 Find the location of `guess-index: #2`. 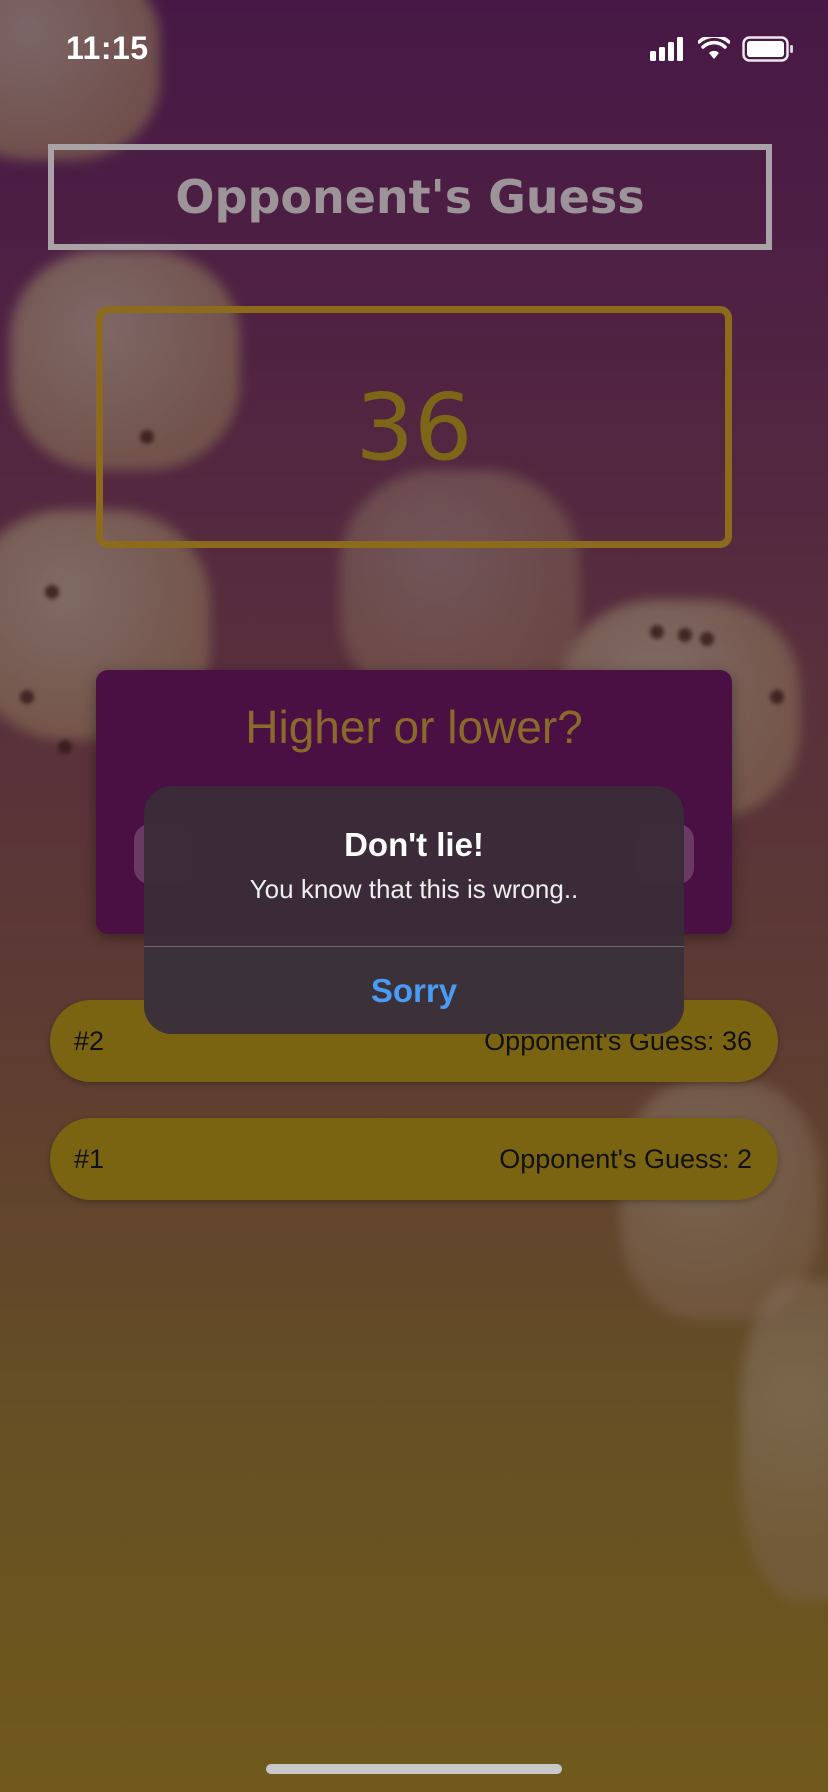

guess-index: #2 is located at coordinates (89, 1041).